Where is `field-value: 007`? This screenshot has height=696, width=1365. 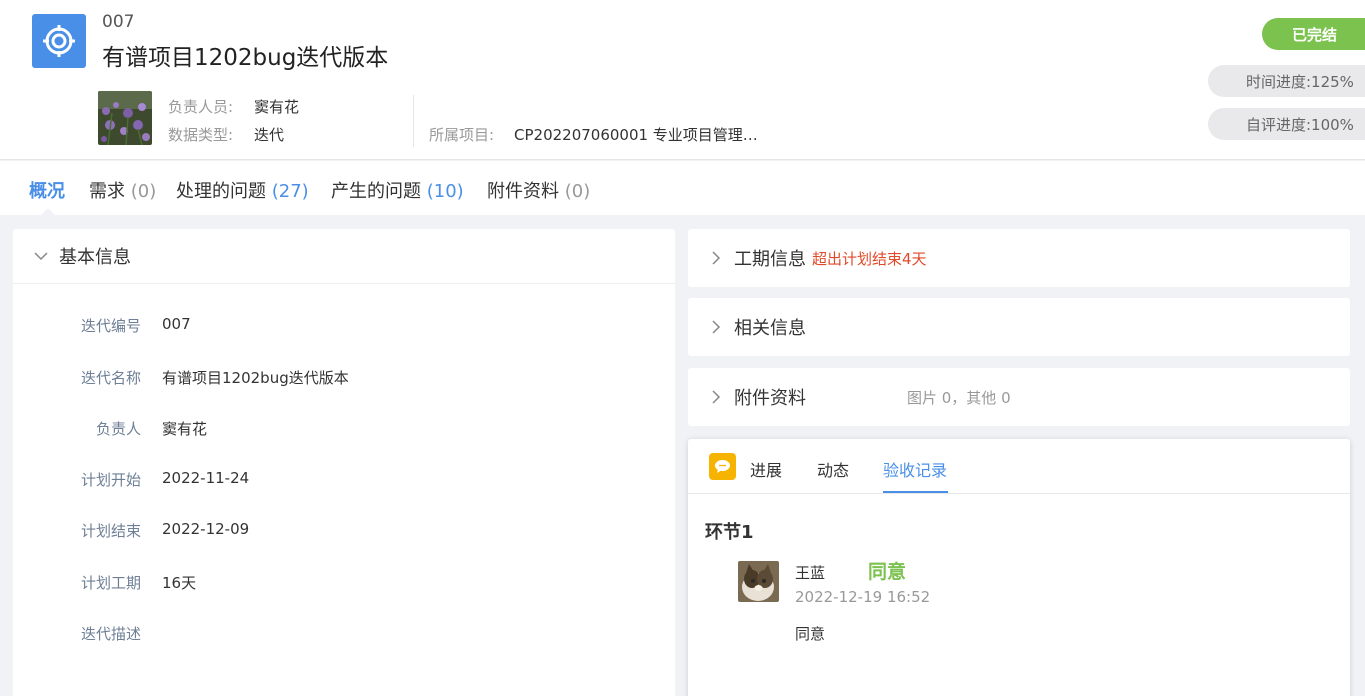
field-value: 007 is located at coordinates (176, 324).